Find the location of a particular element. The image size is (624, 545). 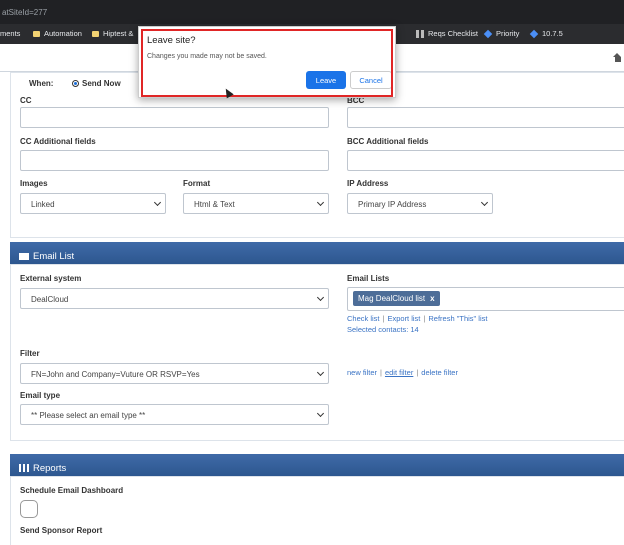

ip-address-select: Primary IP Address is located at coordinates (420, 203).